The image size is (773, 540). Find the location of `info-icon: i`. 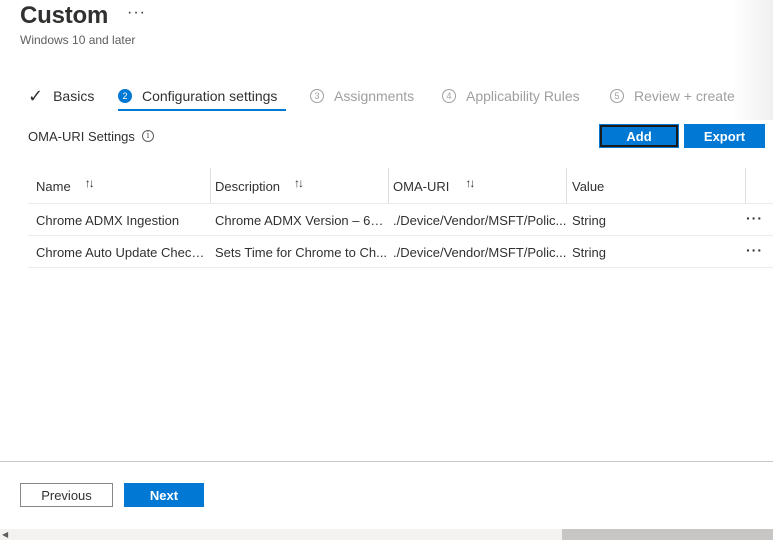

info-icon: i is located at coordinates (148, 136).